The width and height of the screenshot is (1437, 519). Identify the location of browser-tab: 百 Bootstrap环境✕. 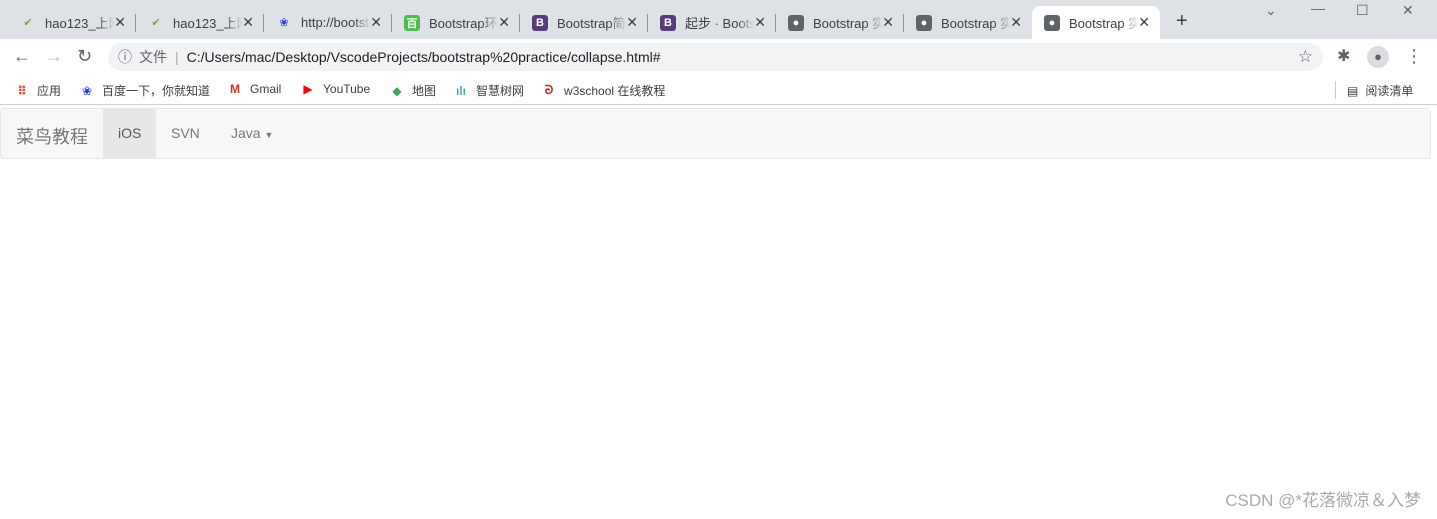
(456, 22).